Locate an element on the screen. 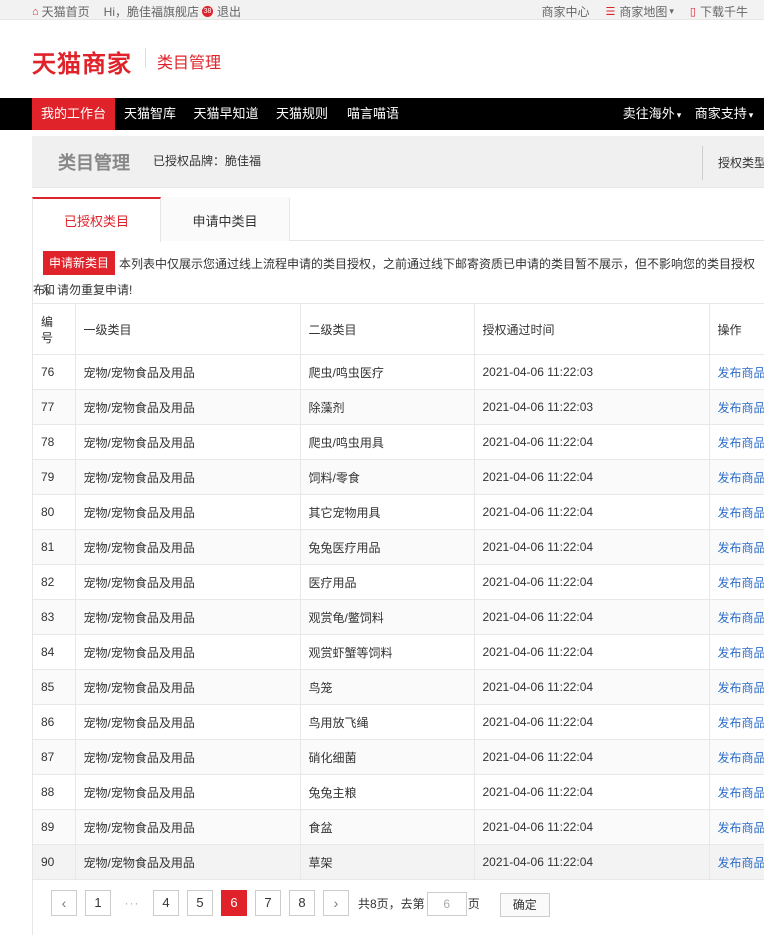 Image resolution: width=764 pixels, height=939 pixels. pagination-ellipsis: ··· is located at coordinates (132, 903).